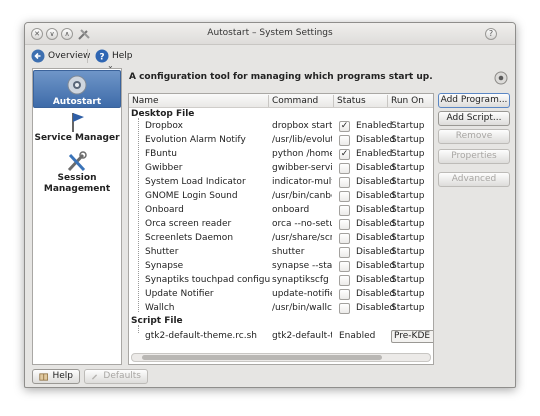  I want to click on column-header-name: Name, so click(145, 101).